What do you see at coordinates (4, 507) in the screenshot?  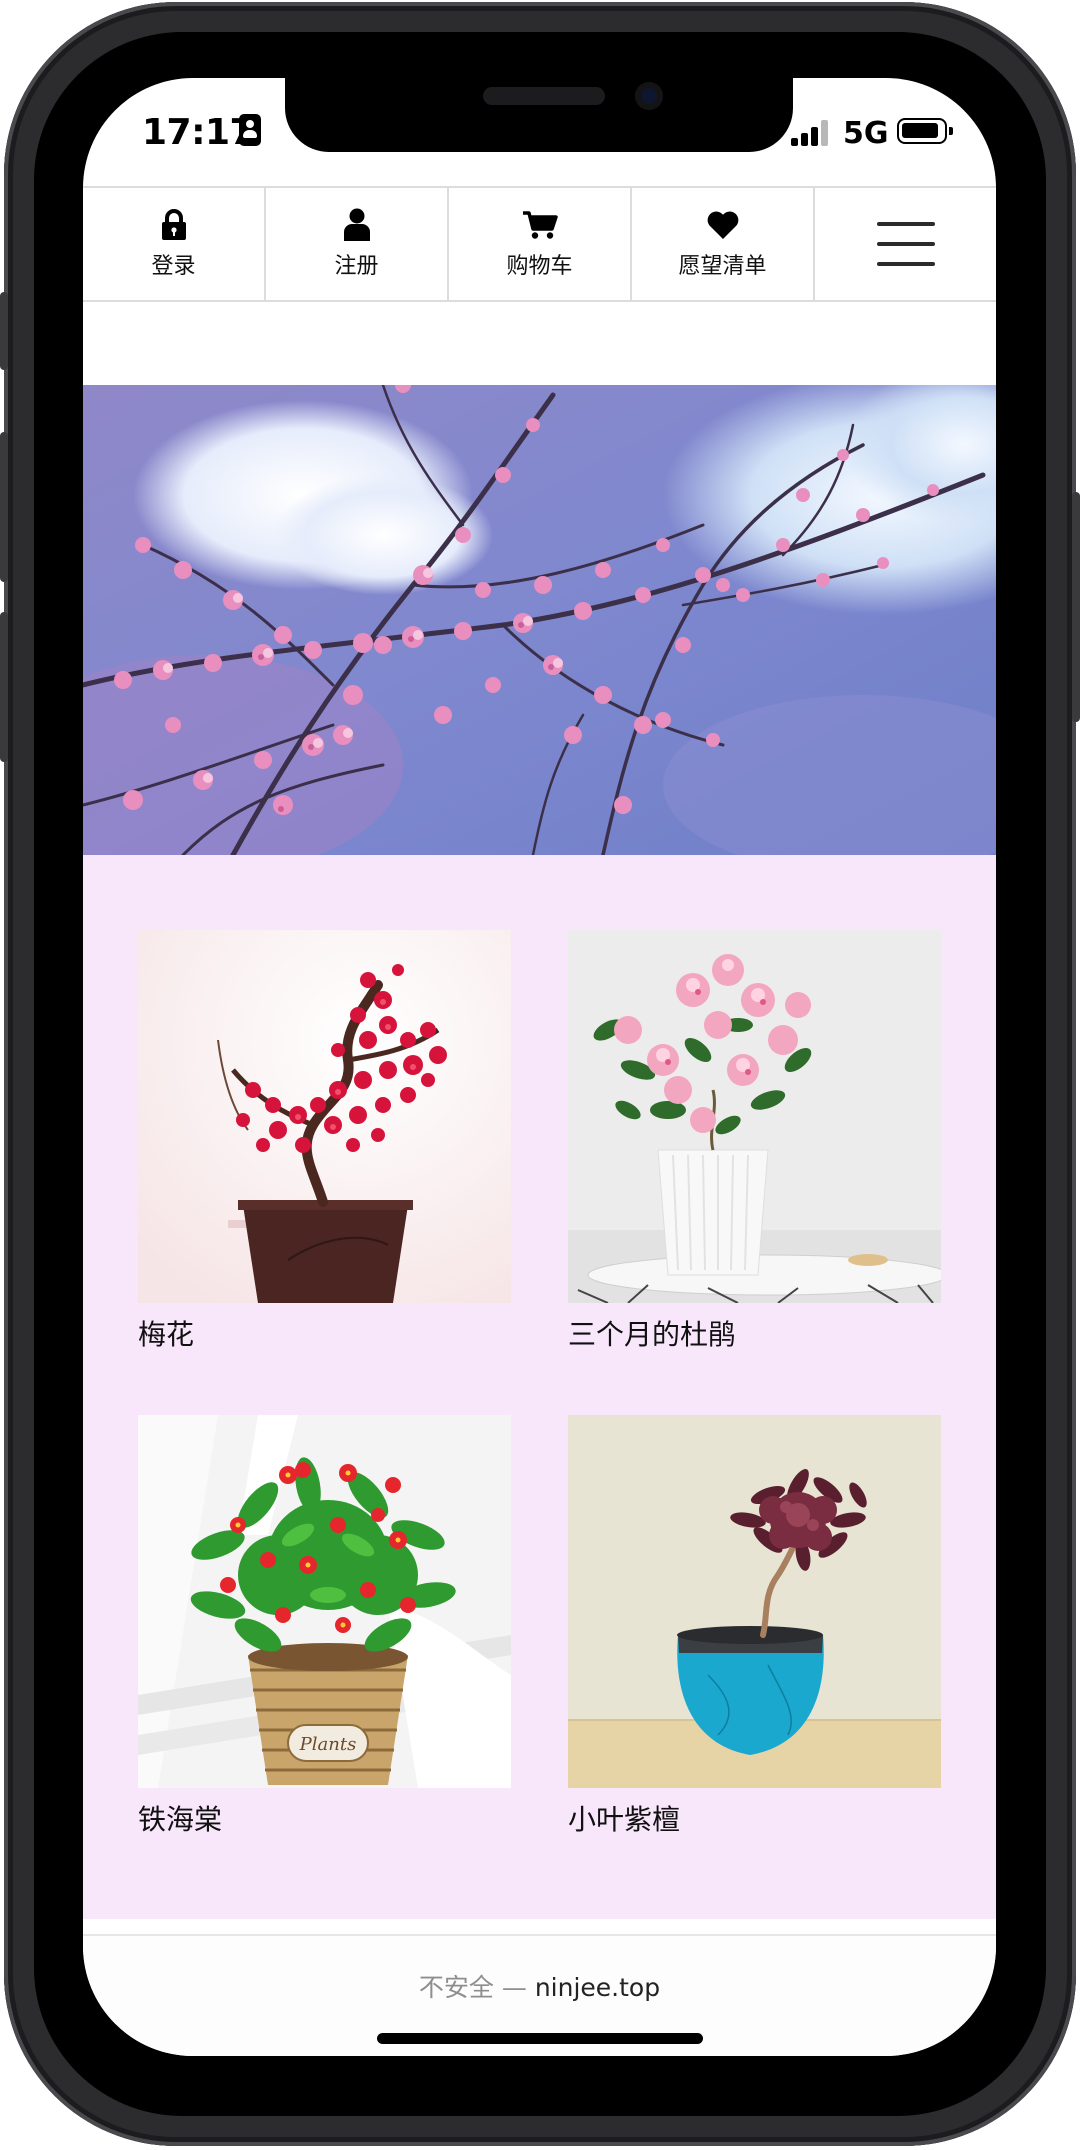 I see `volume-up-button` at bounding box center [4, 507].